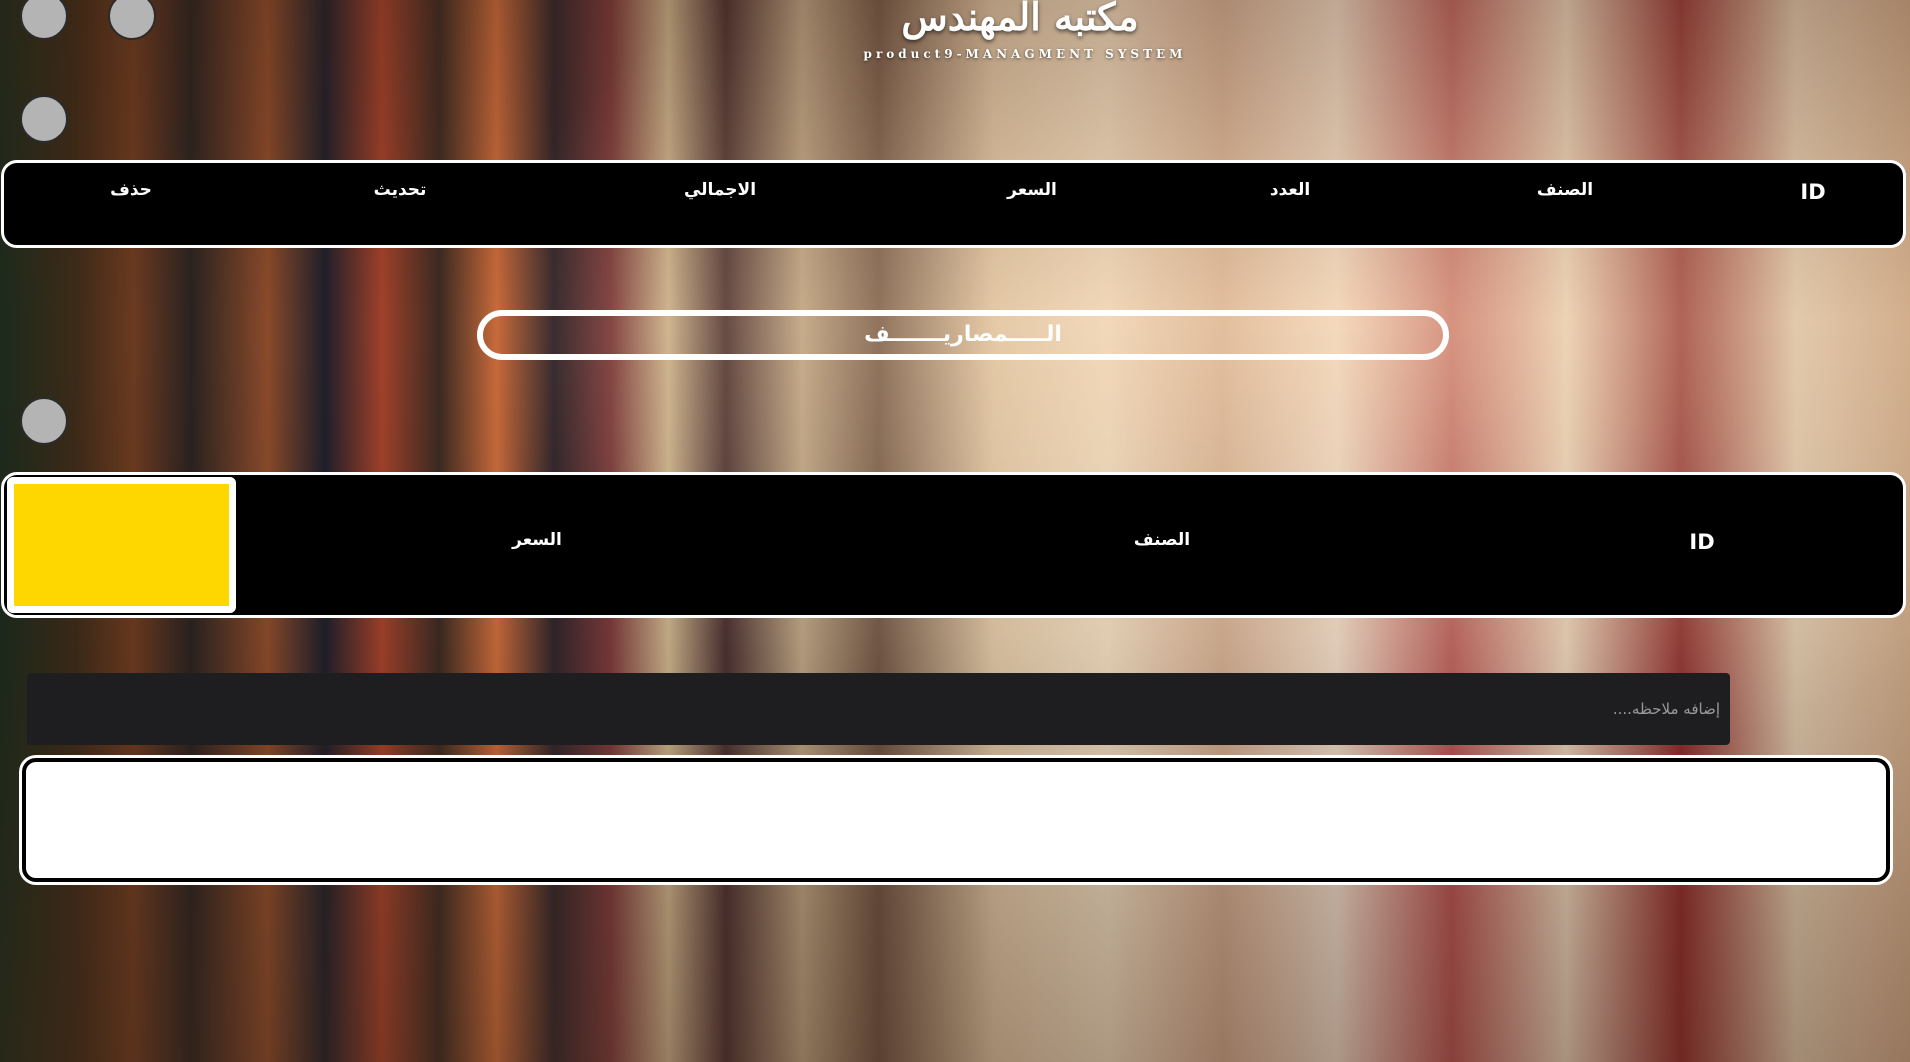  What do you see at coordinates (1565, 190) in the screenshot?
I see `column-category: الصنف` at bounding box center [1565, 190].